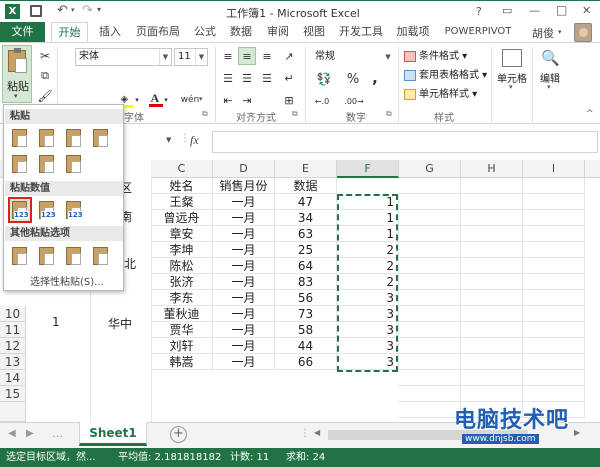 This screenshot has width=600, height=467. Describe the element at coordinates (101, 256) in the screenshot. I see `paste-option-linked-picture` at that location.